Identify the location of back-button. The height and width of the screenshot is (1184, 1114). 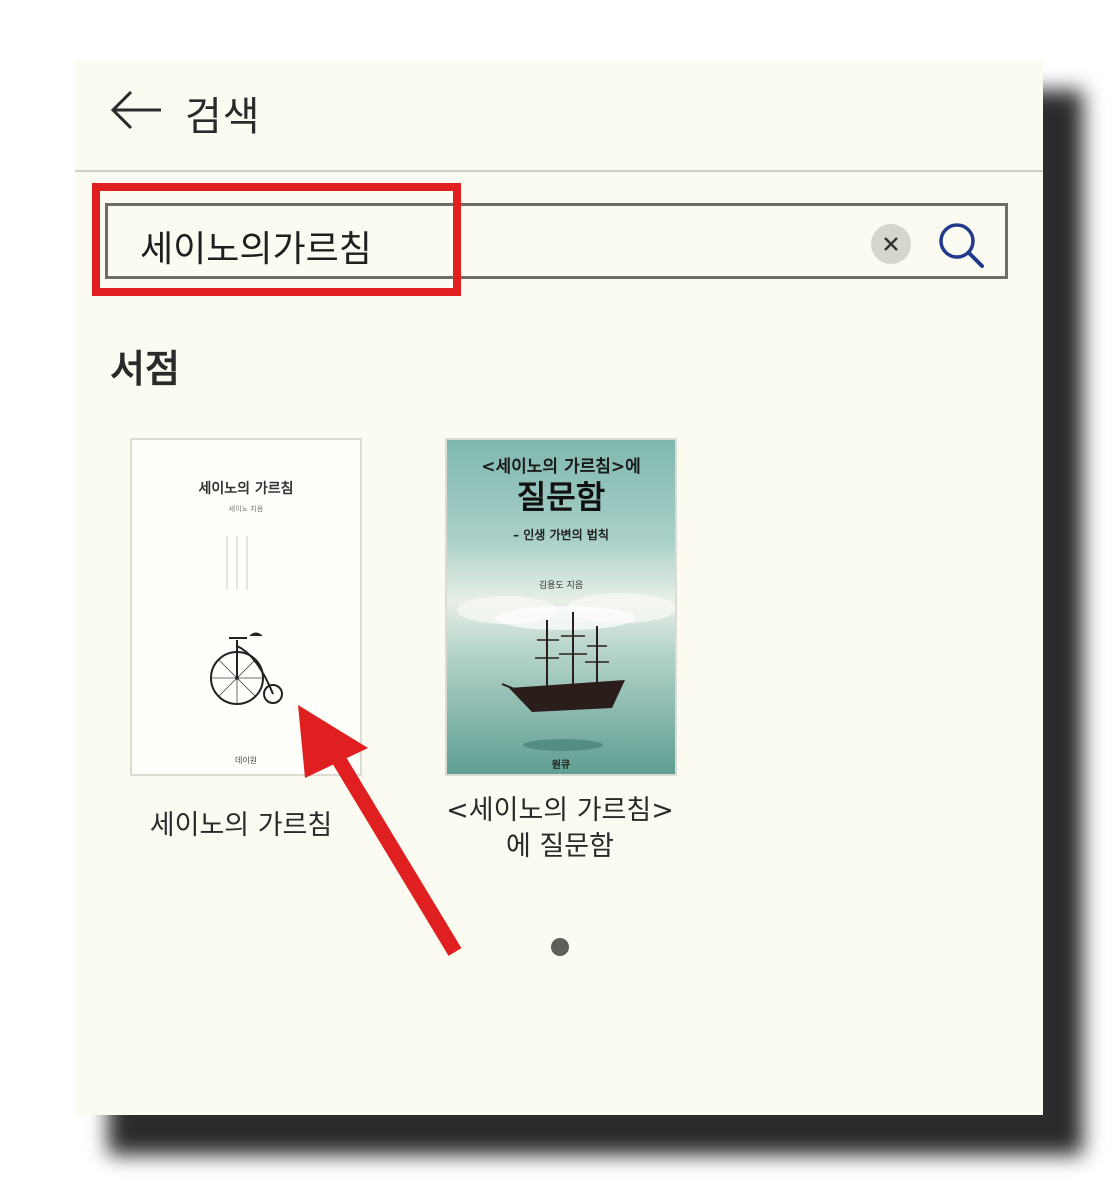
(136, 110).